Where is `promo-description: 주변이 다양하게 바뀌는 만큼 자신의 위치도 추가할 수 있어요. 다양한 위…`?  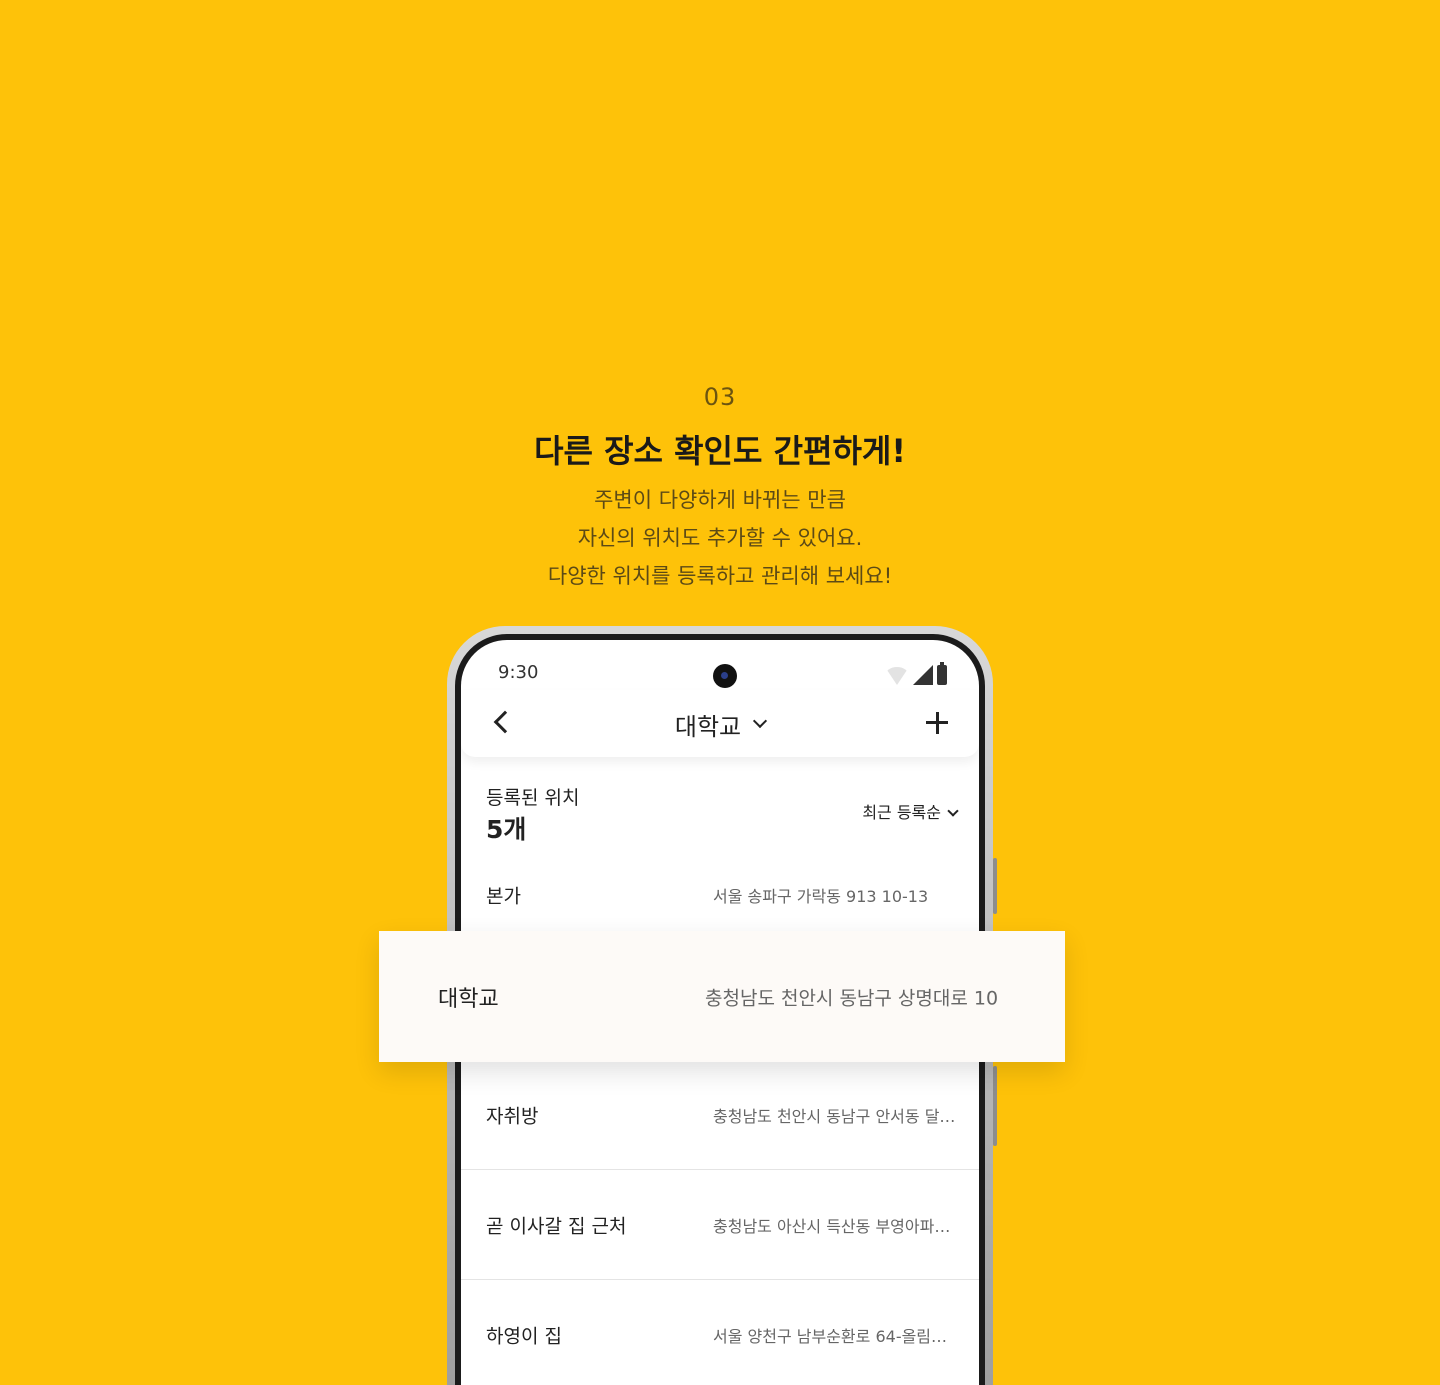
promo-description: 주변이 다양하게 바뀌는 만큼 자신의 위치도 추가할 수 있어요. 다양한 위… is located at coordinates (720, 538).